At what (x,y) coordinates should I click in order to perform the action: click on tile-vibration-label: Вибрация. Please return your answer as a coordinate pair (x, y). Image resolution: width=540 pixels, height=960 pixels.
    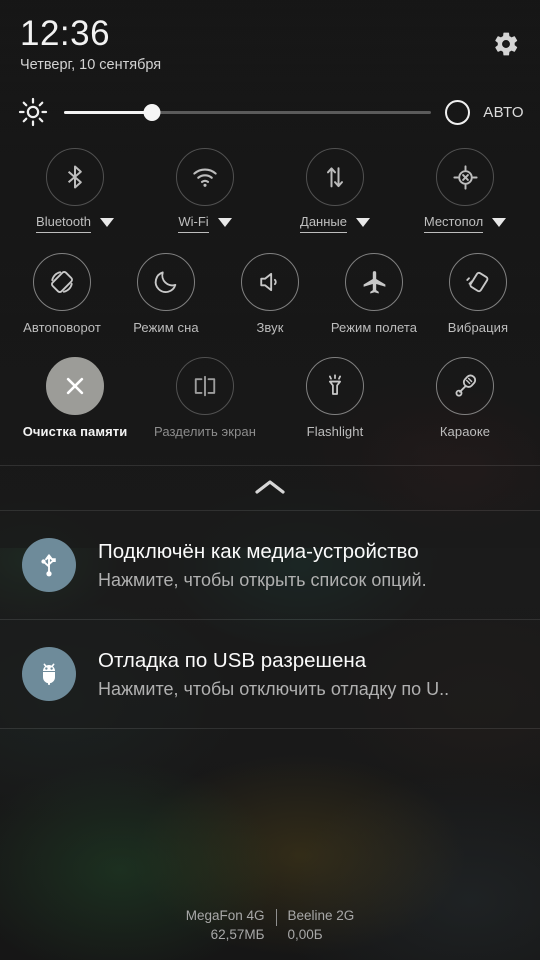
    Looking at the image, I should click on (478, 327).